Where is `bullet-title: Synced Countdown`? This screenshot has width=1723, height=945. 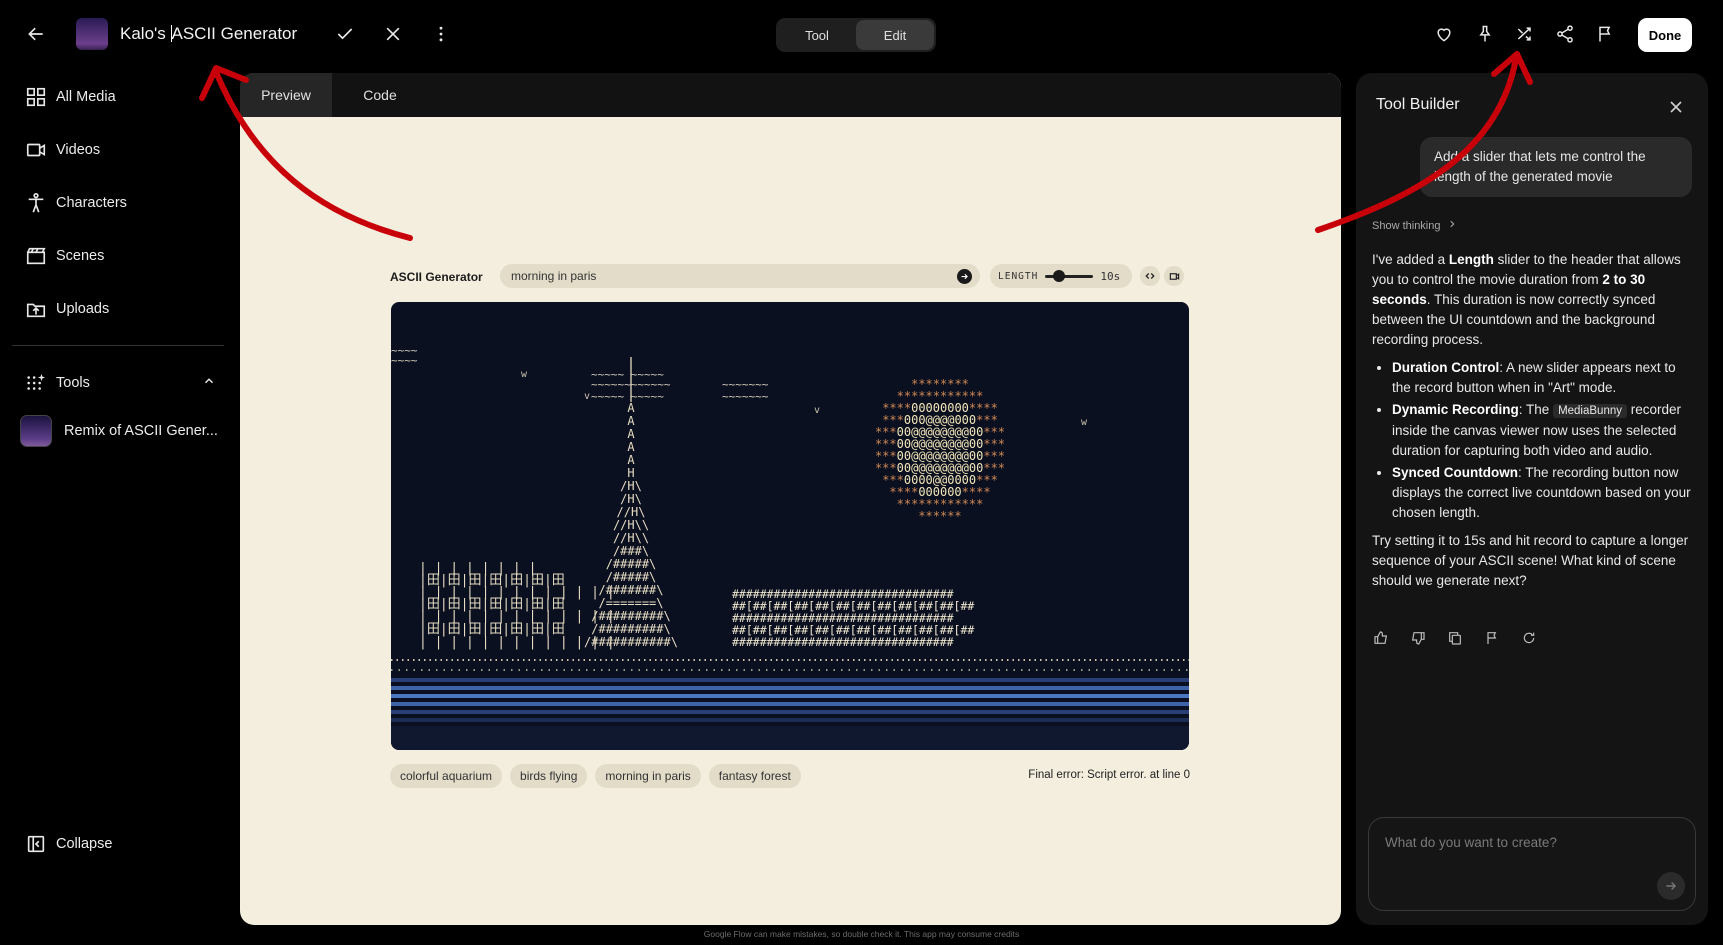 bullet-title: Synced Countdown is located at coordinates (1455, 472).